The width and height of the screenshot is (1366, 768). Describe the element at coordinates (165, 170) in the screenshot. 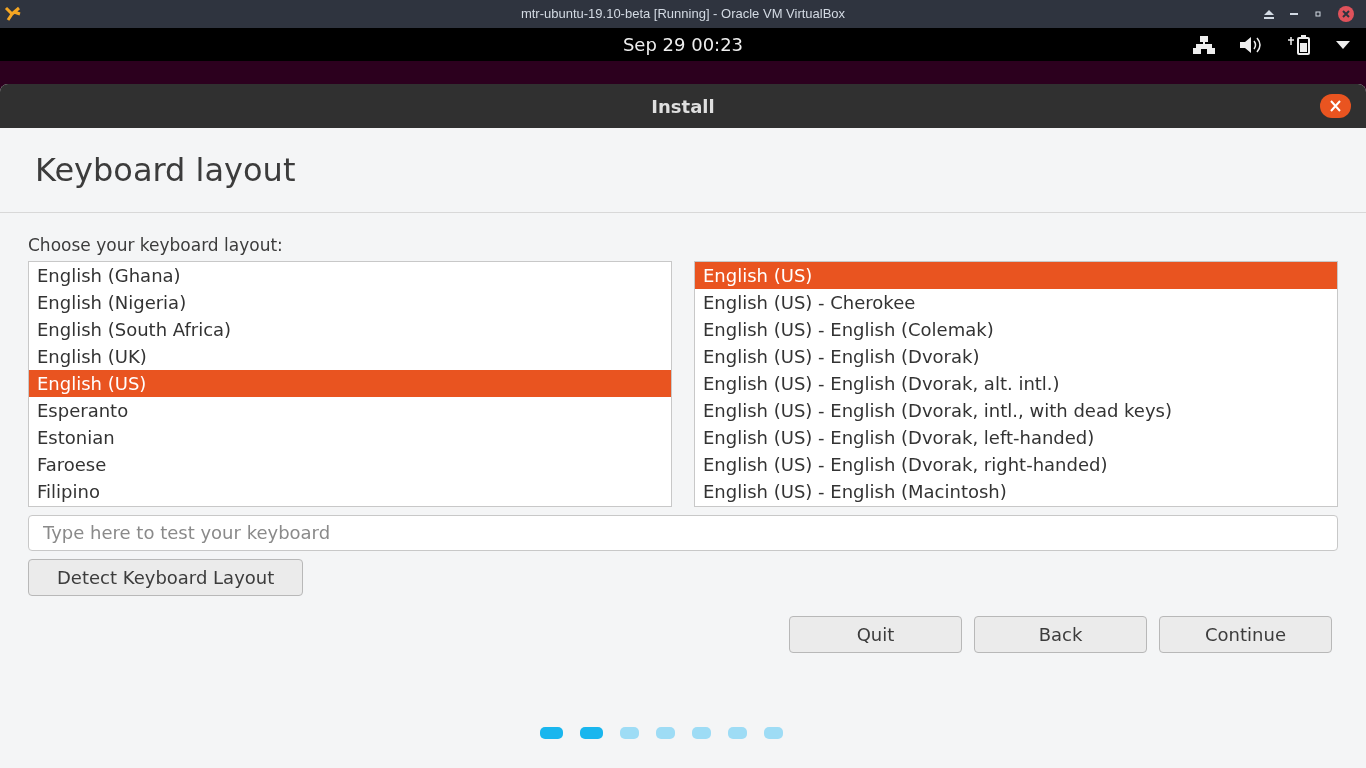

I see `page-heading: Keyboard layout` at that location.